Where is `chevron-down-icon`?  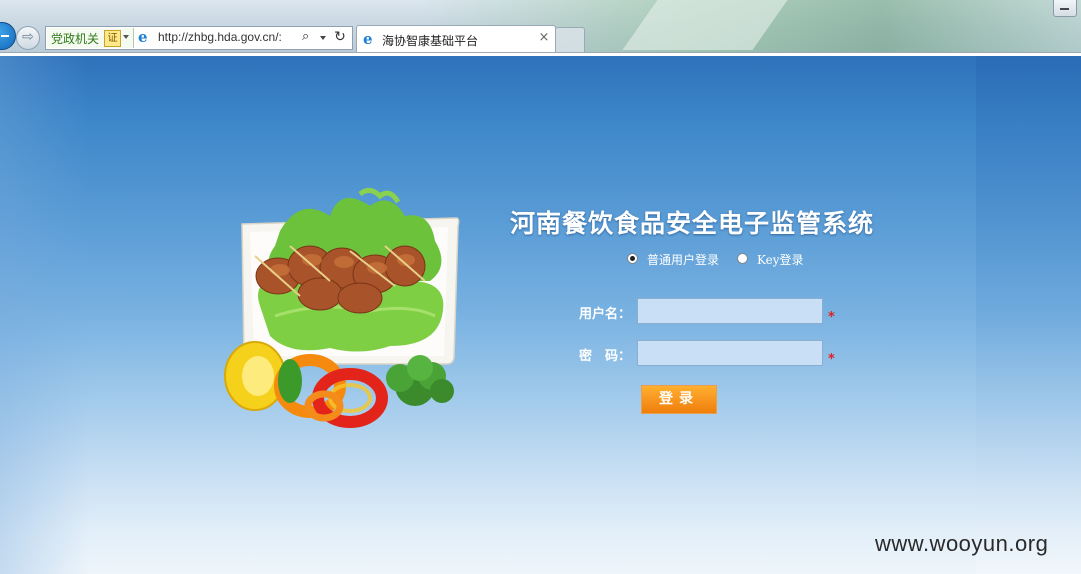
chevron-down-icon is located at coordinates (126, 37).